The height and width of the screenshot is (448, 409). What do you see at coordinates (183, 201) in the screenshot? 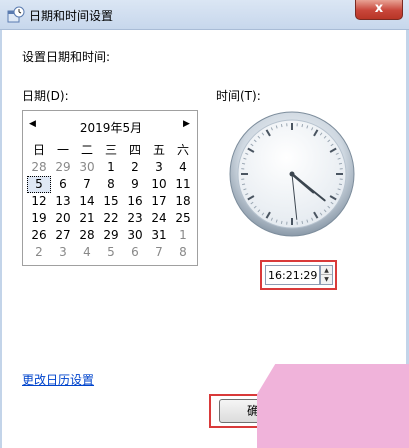
I see `calendar-day: 18` at bounding box center [183, 201].